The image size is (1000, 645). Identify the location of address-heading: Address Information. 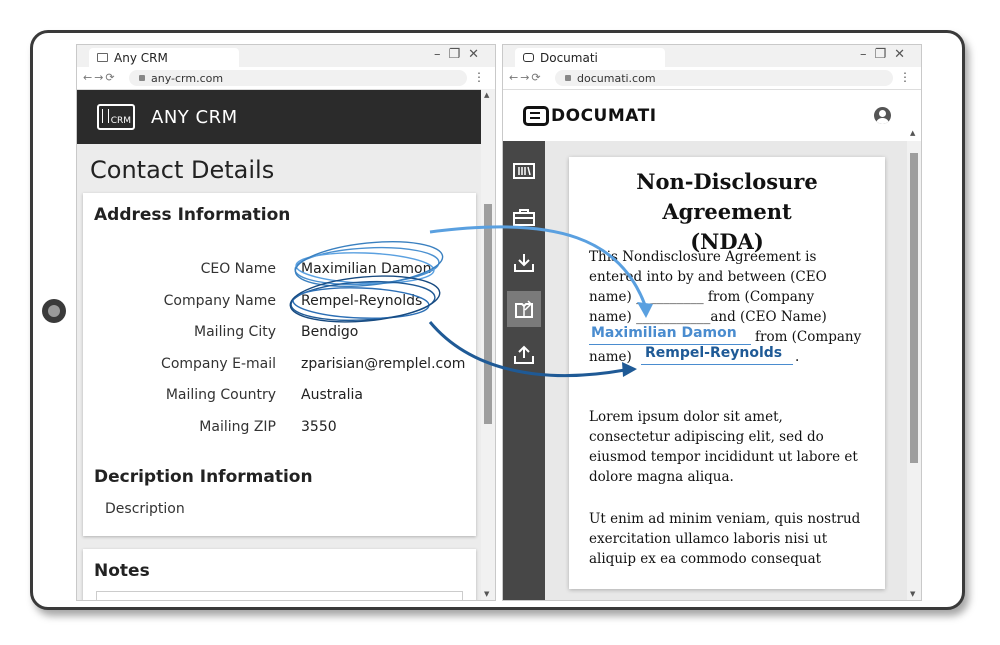
(192, 215).